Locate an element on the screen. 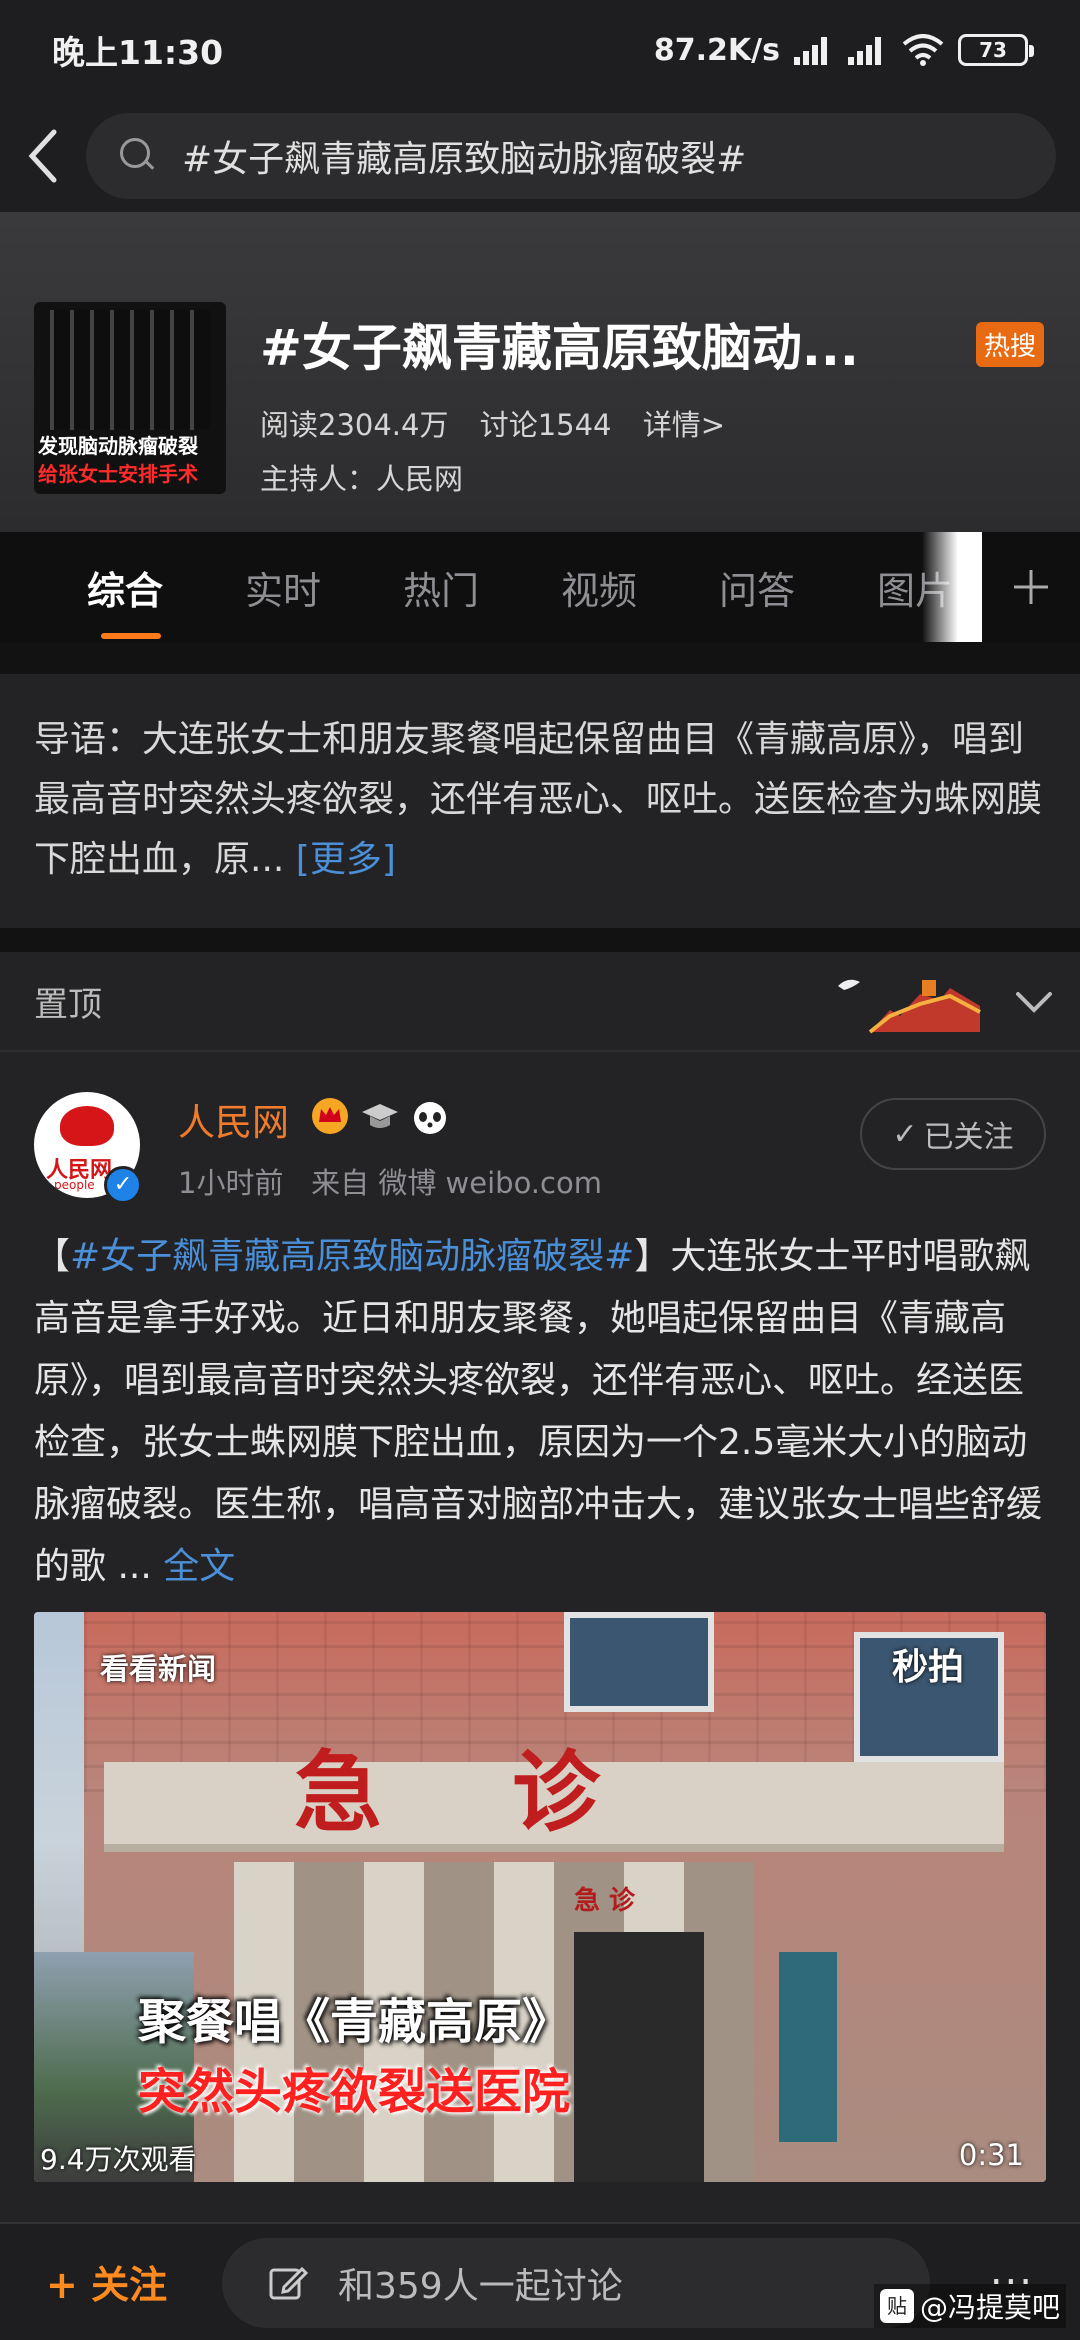 This screenshot has width=1080, height=2340. watermark: 贴 @冯提莫吧 is located at coordinates (969, 2306).